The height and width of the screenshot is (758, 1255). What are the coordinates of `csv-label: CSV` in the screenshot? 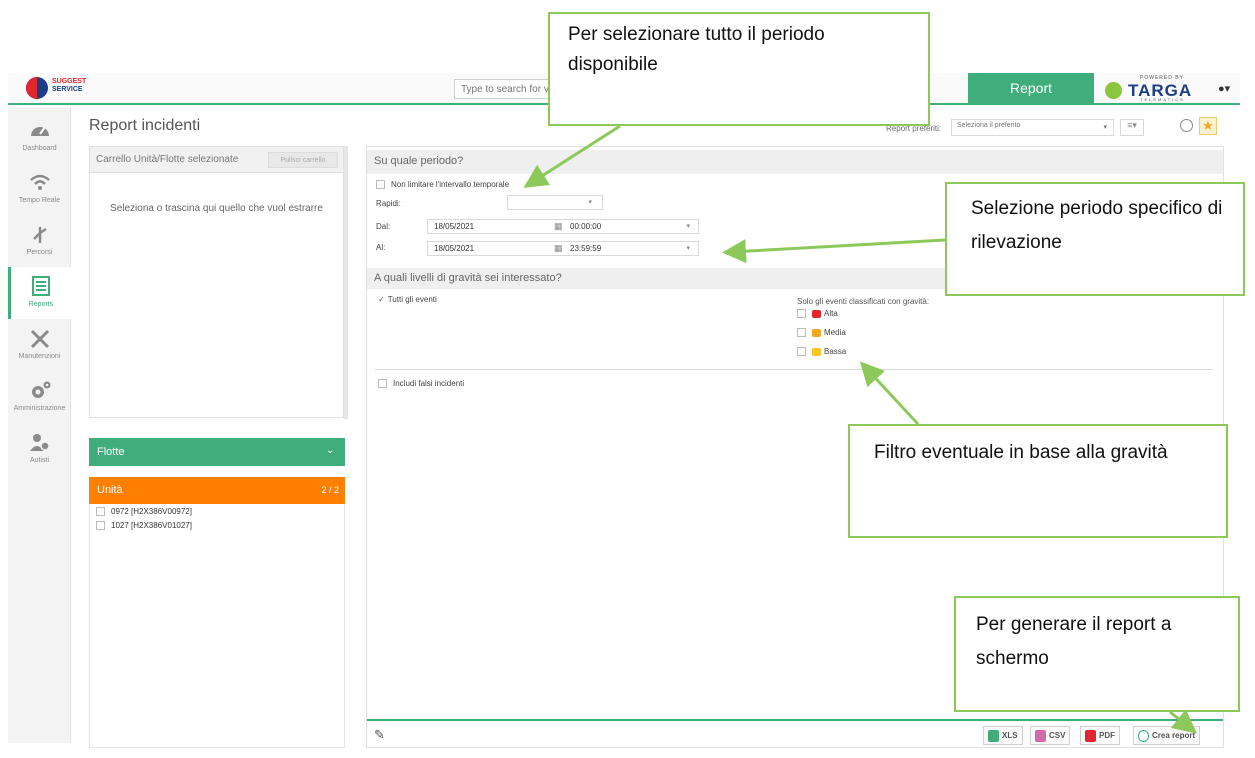 It's located at (1057, 736).